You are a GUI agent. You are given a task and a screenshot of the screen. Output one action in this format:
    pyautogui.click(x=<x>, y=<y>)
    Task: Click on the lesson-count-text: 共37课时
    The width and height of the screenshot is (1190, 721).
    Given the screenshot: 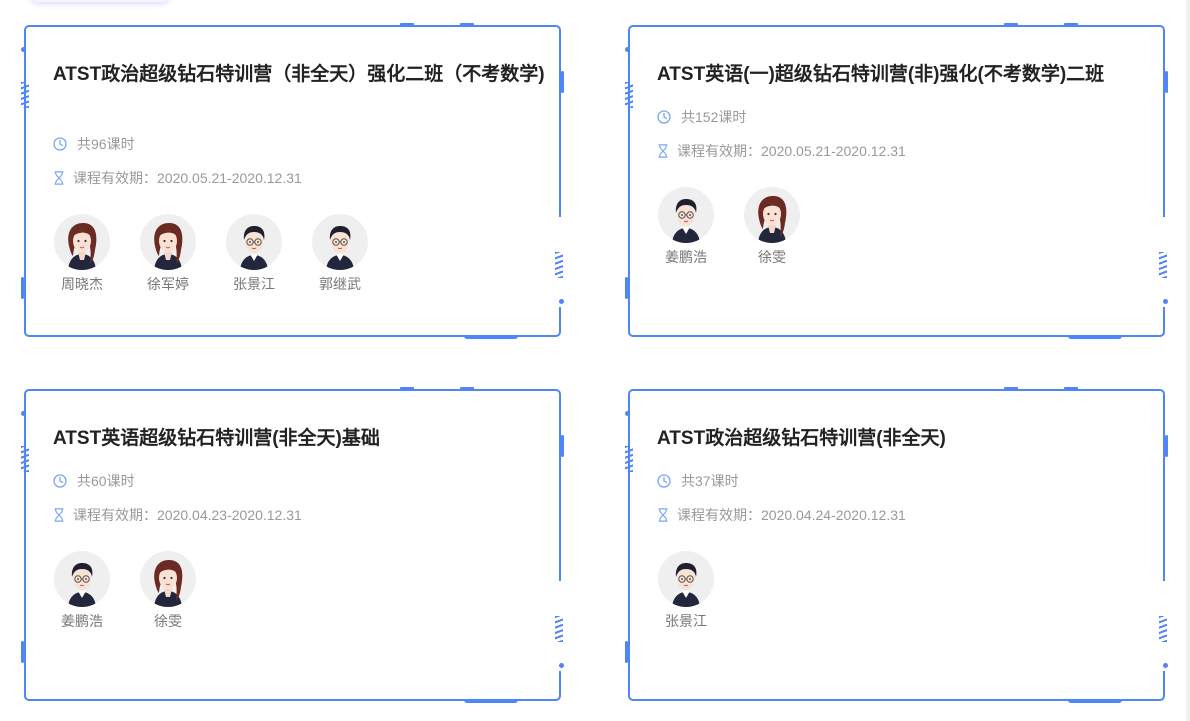 What is the action you would take?
    pyautogui.click(x=710, y=481)
    